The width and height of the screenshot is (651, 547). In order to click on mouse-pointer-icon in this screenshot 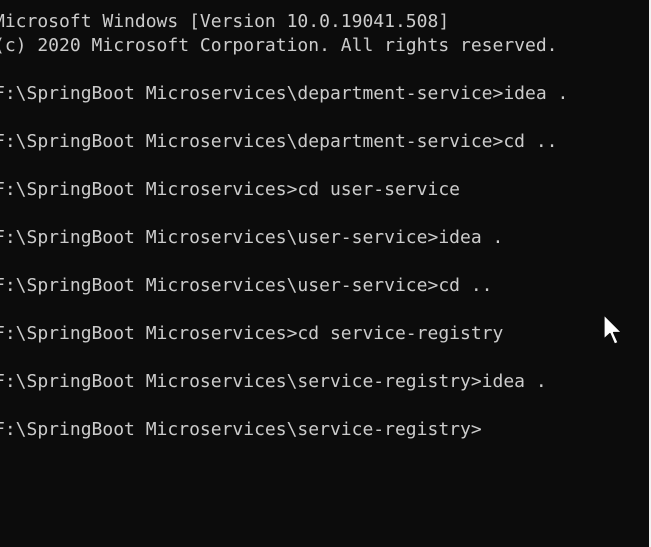, I will do `click(613, 329)`.